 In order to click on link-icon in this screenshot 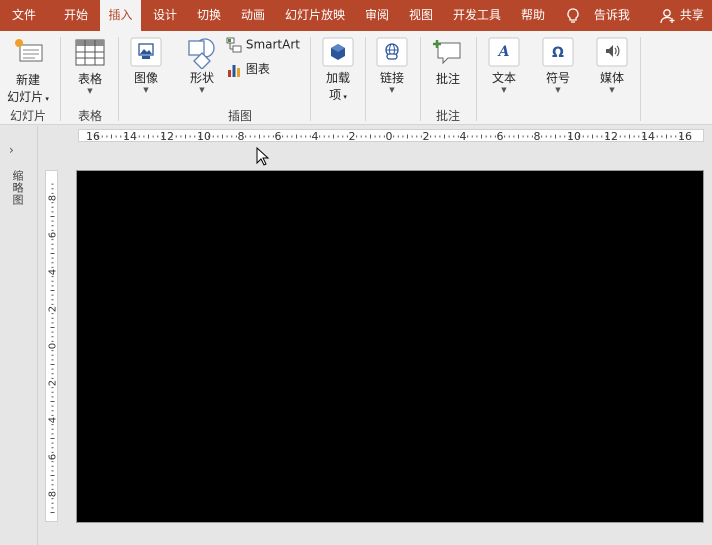, I will do `click(392, 52)`.